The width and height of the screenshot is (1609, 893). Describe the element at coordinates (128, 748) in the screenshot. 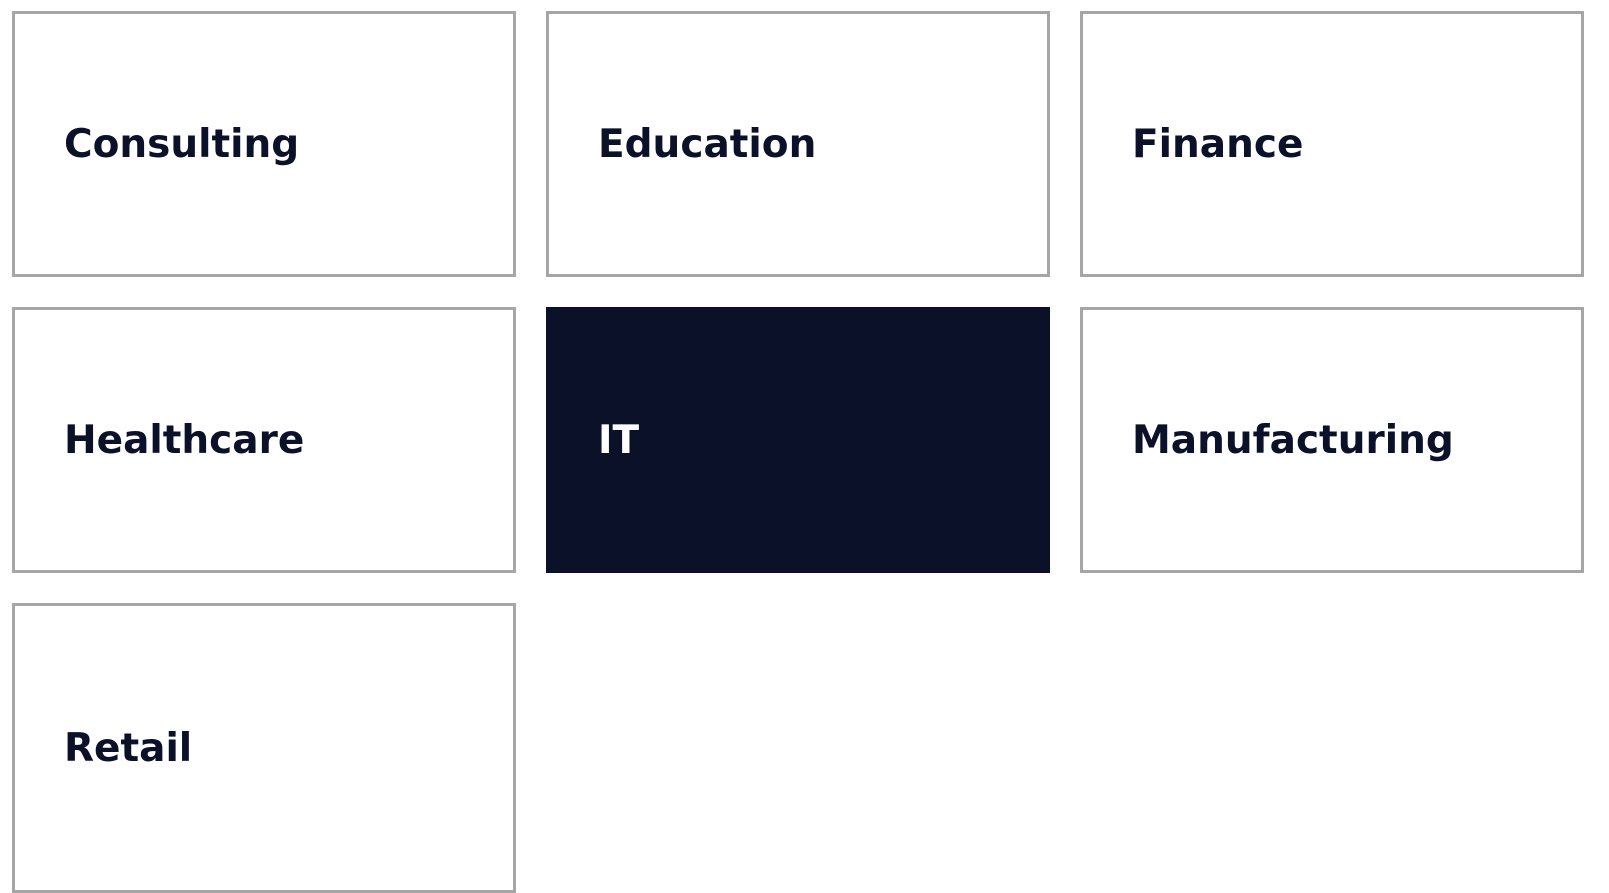

I see `industry-option-label: Retail` at that location.